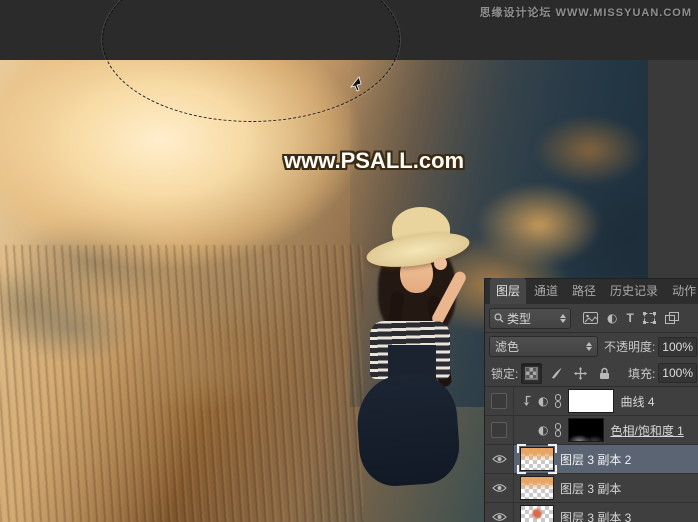 The width and height of the screenshot is (698, 522). I want to click on opacity-value: 100%, so click(677, 346).